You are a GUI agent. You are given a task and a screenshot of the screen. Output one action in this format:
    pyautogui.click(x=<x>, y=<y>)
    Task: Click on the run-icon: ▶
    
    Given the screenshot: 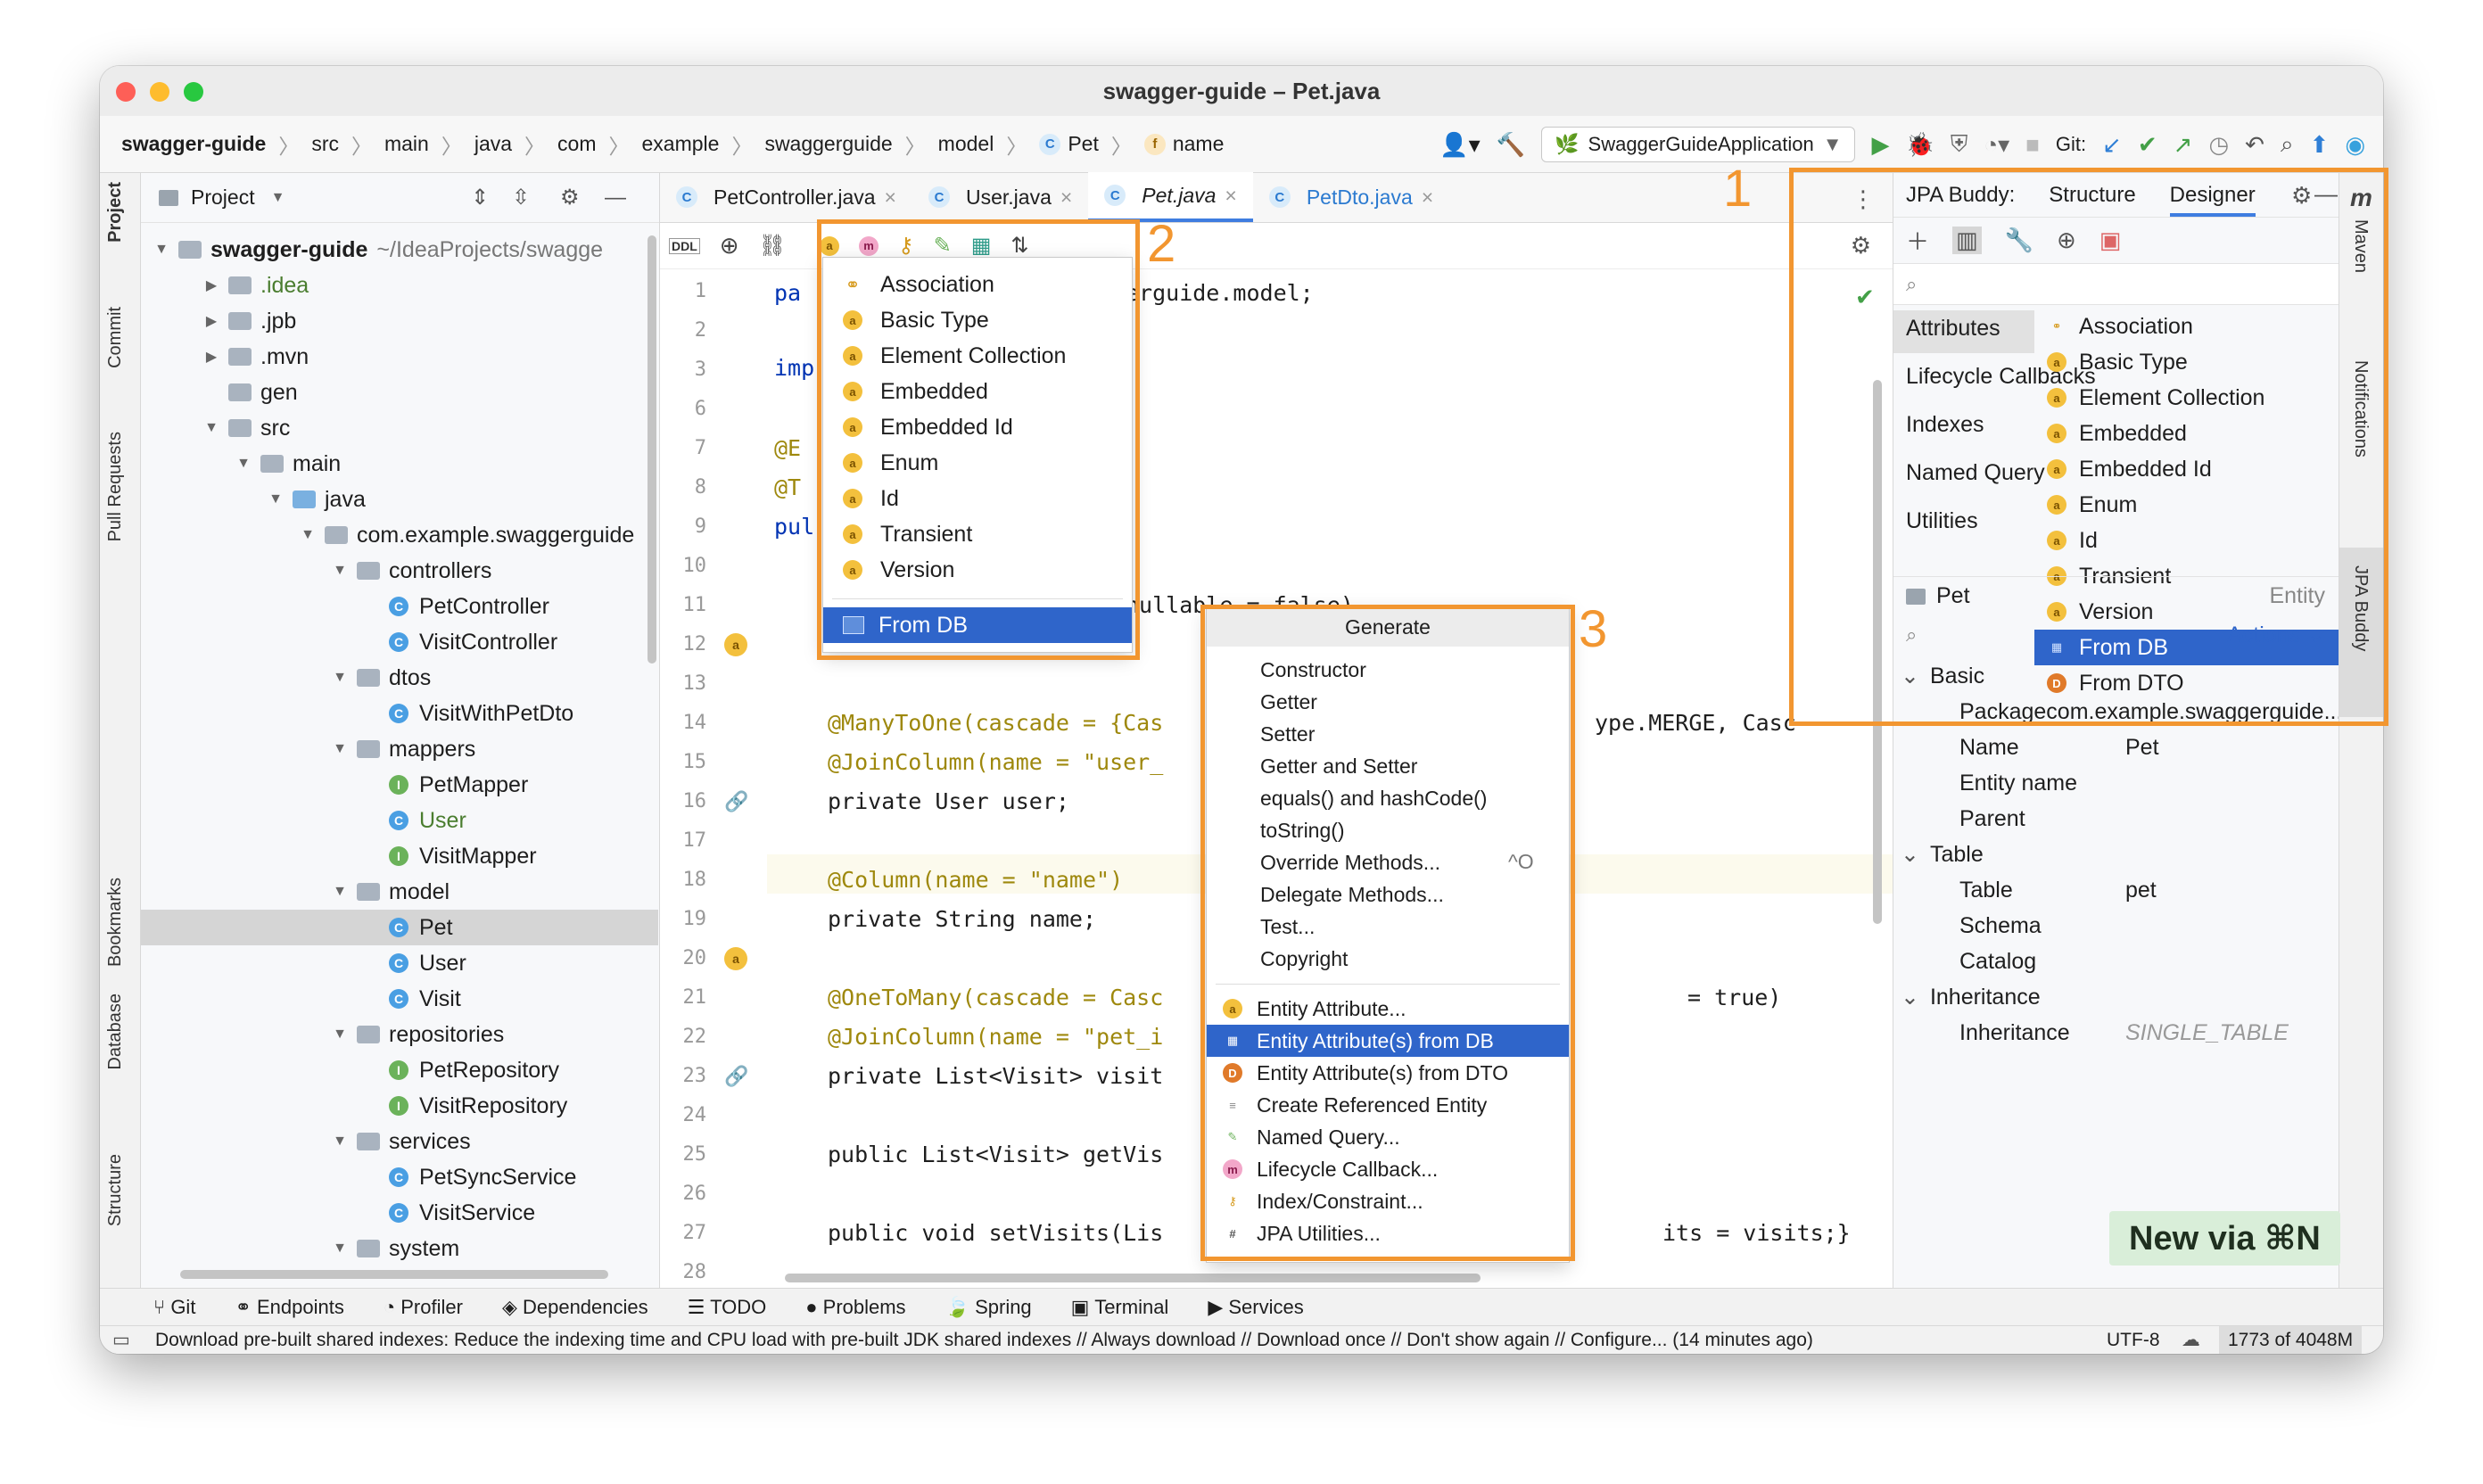 What is the action you would take?
    pyautogui.click(x=1880, y=145)
    